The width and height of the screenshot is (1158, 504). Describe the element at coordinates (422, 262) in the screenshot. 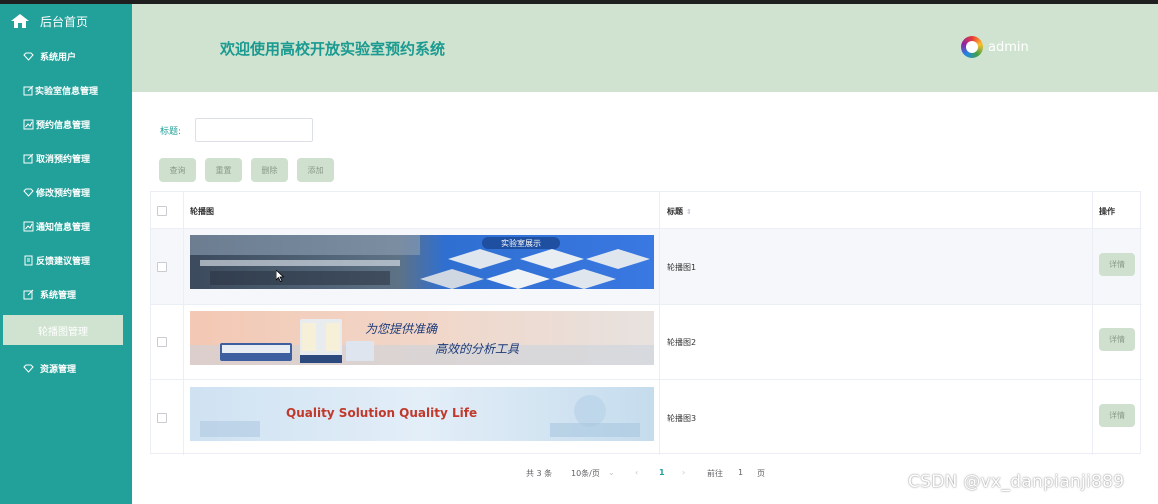

I see `carousel-image-1: 实验室展示` at that location.